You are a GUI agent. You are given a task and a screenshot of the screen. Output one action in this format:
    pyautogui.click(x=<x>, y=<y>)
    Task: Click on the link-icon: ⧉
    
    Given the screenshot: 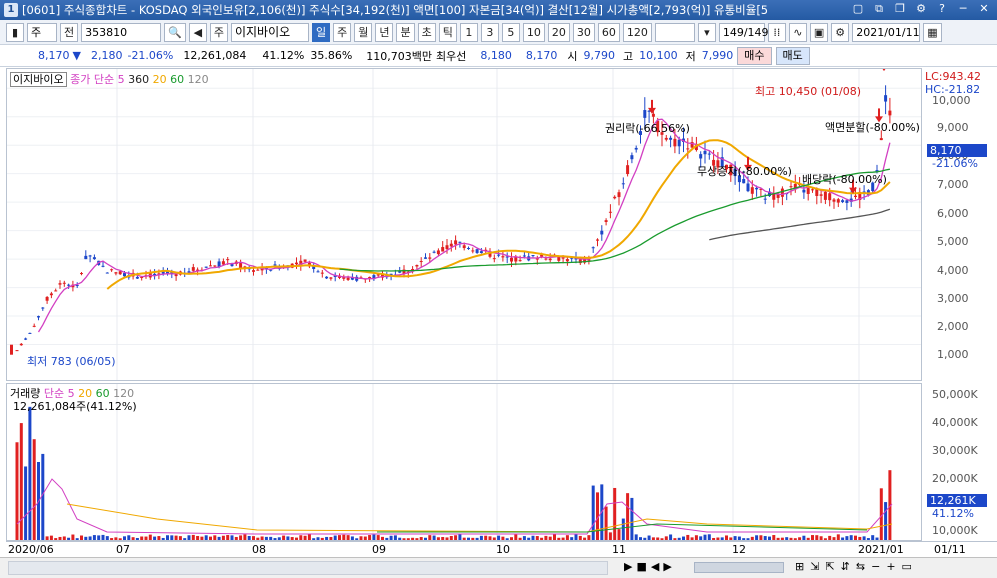 What is the action you would take?
    pyautogui.click(x=879, y=9)
    